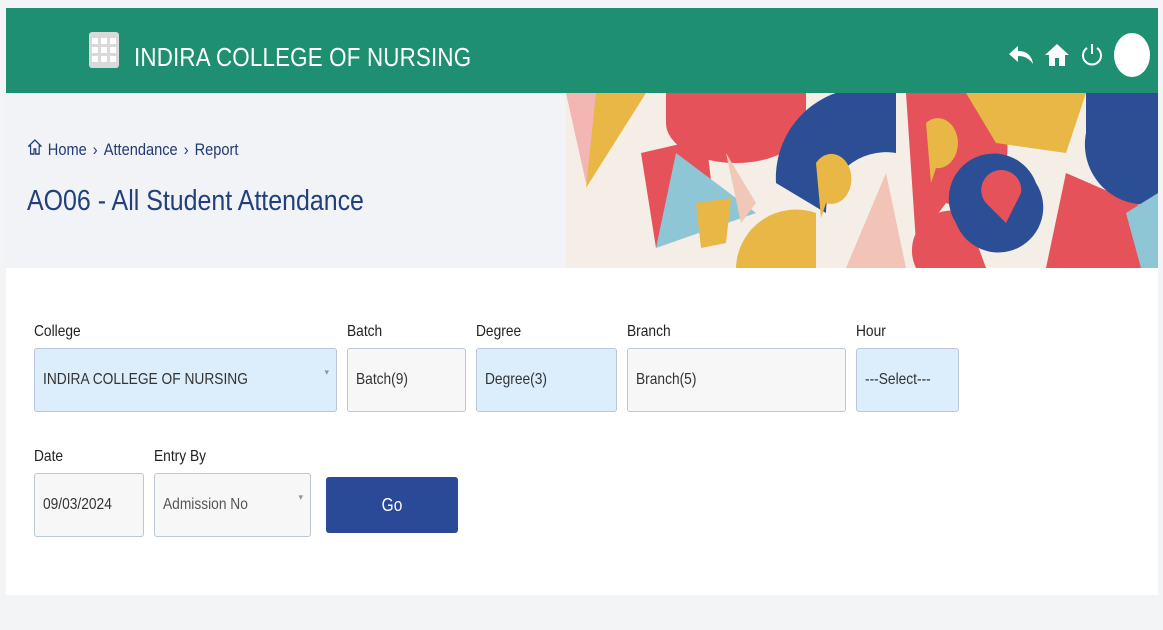  What do you see at coordinates (365, 331) in the screenshot?
I see `batch-label: Batch` at bounding box center [365, 331].